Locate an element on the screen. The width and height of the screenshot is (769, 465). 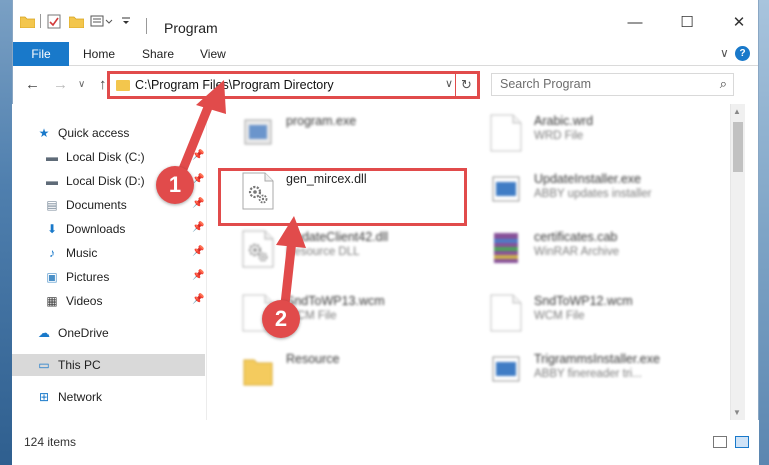
file-item: UpdateClient42.dll Resource DLL is located at coordinates (352, 252).